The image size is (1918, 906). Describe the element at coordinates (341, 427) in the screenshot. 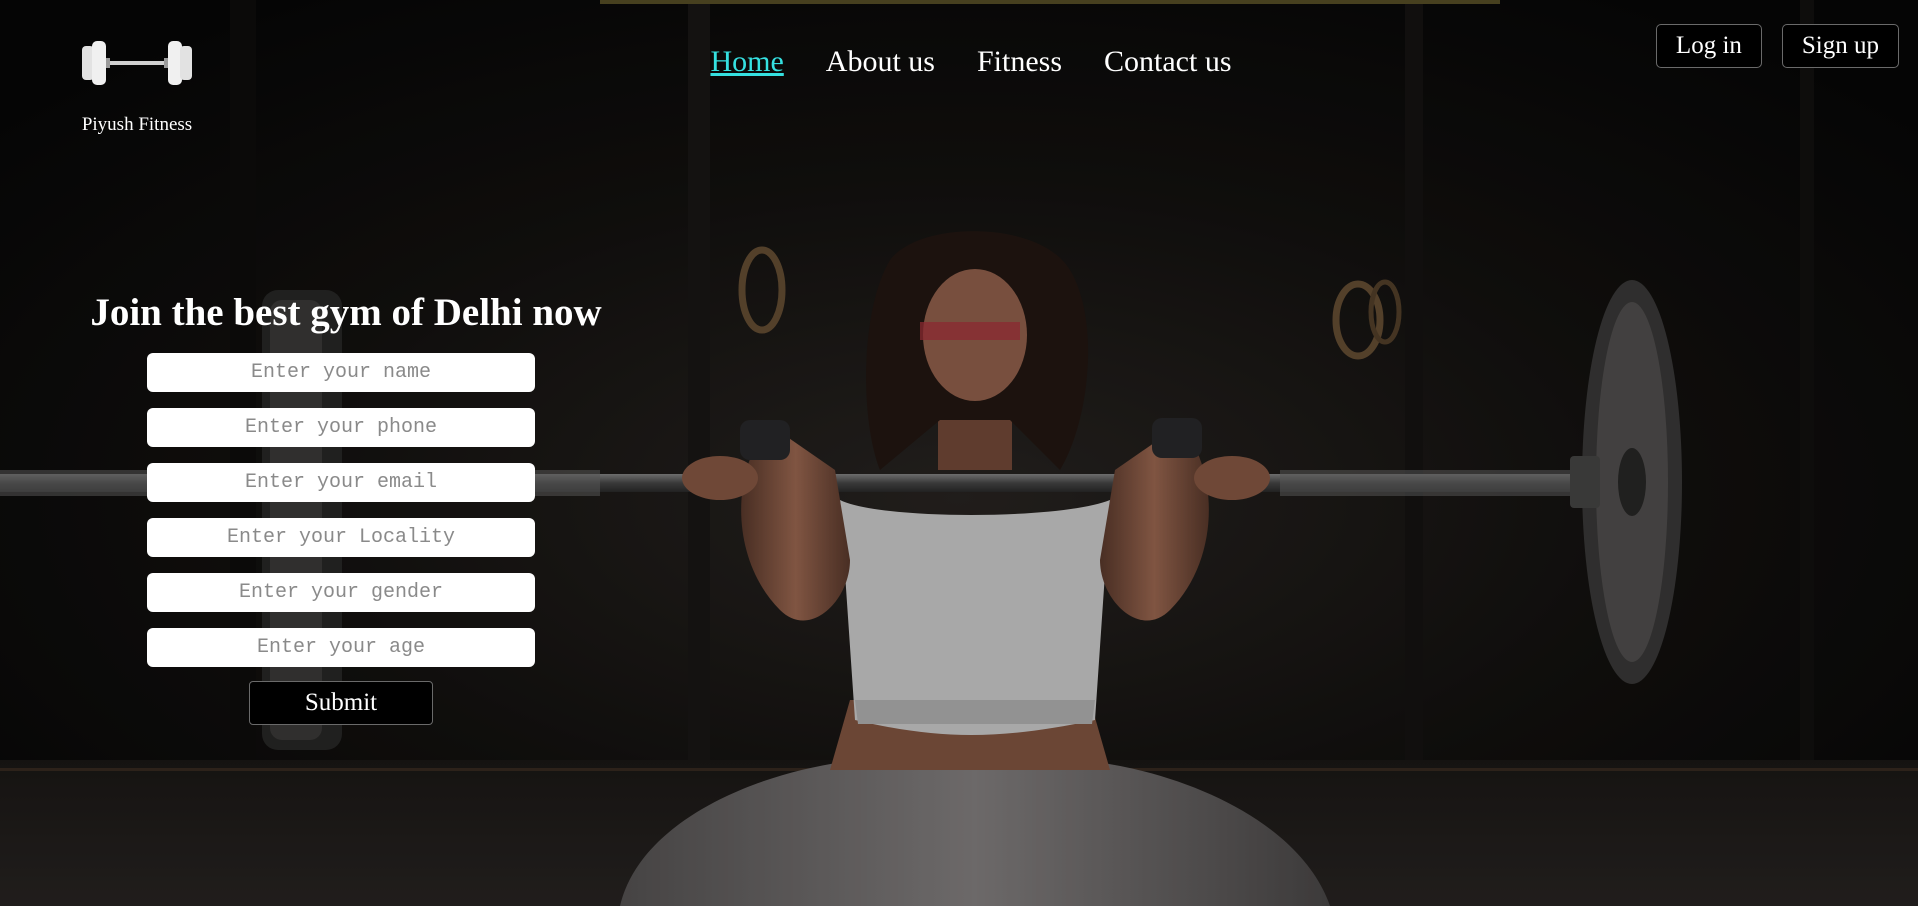

I see `phone-input` at that location.